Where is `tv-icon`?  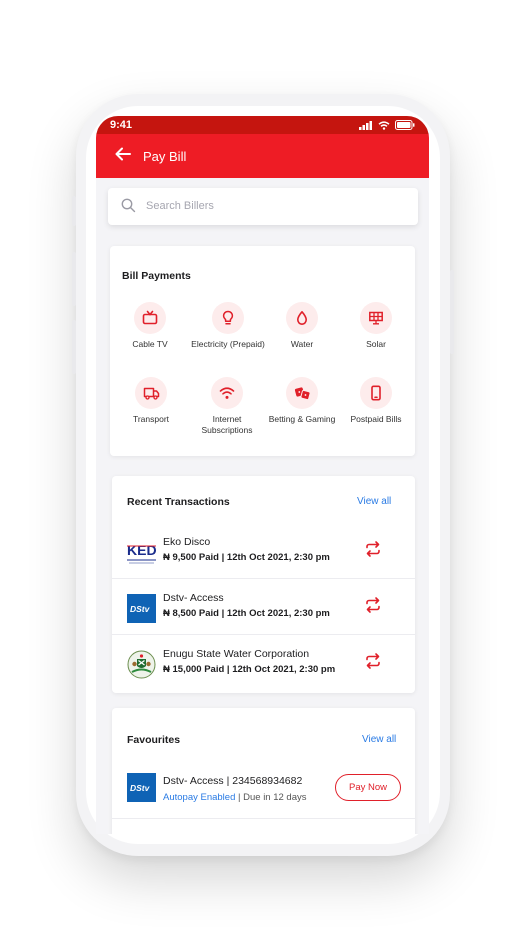
tv-icon is located at coordinates (150, 317).